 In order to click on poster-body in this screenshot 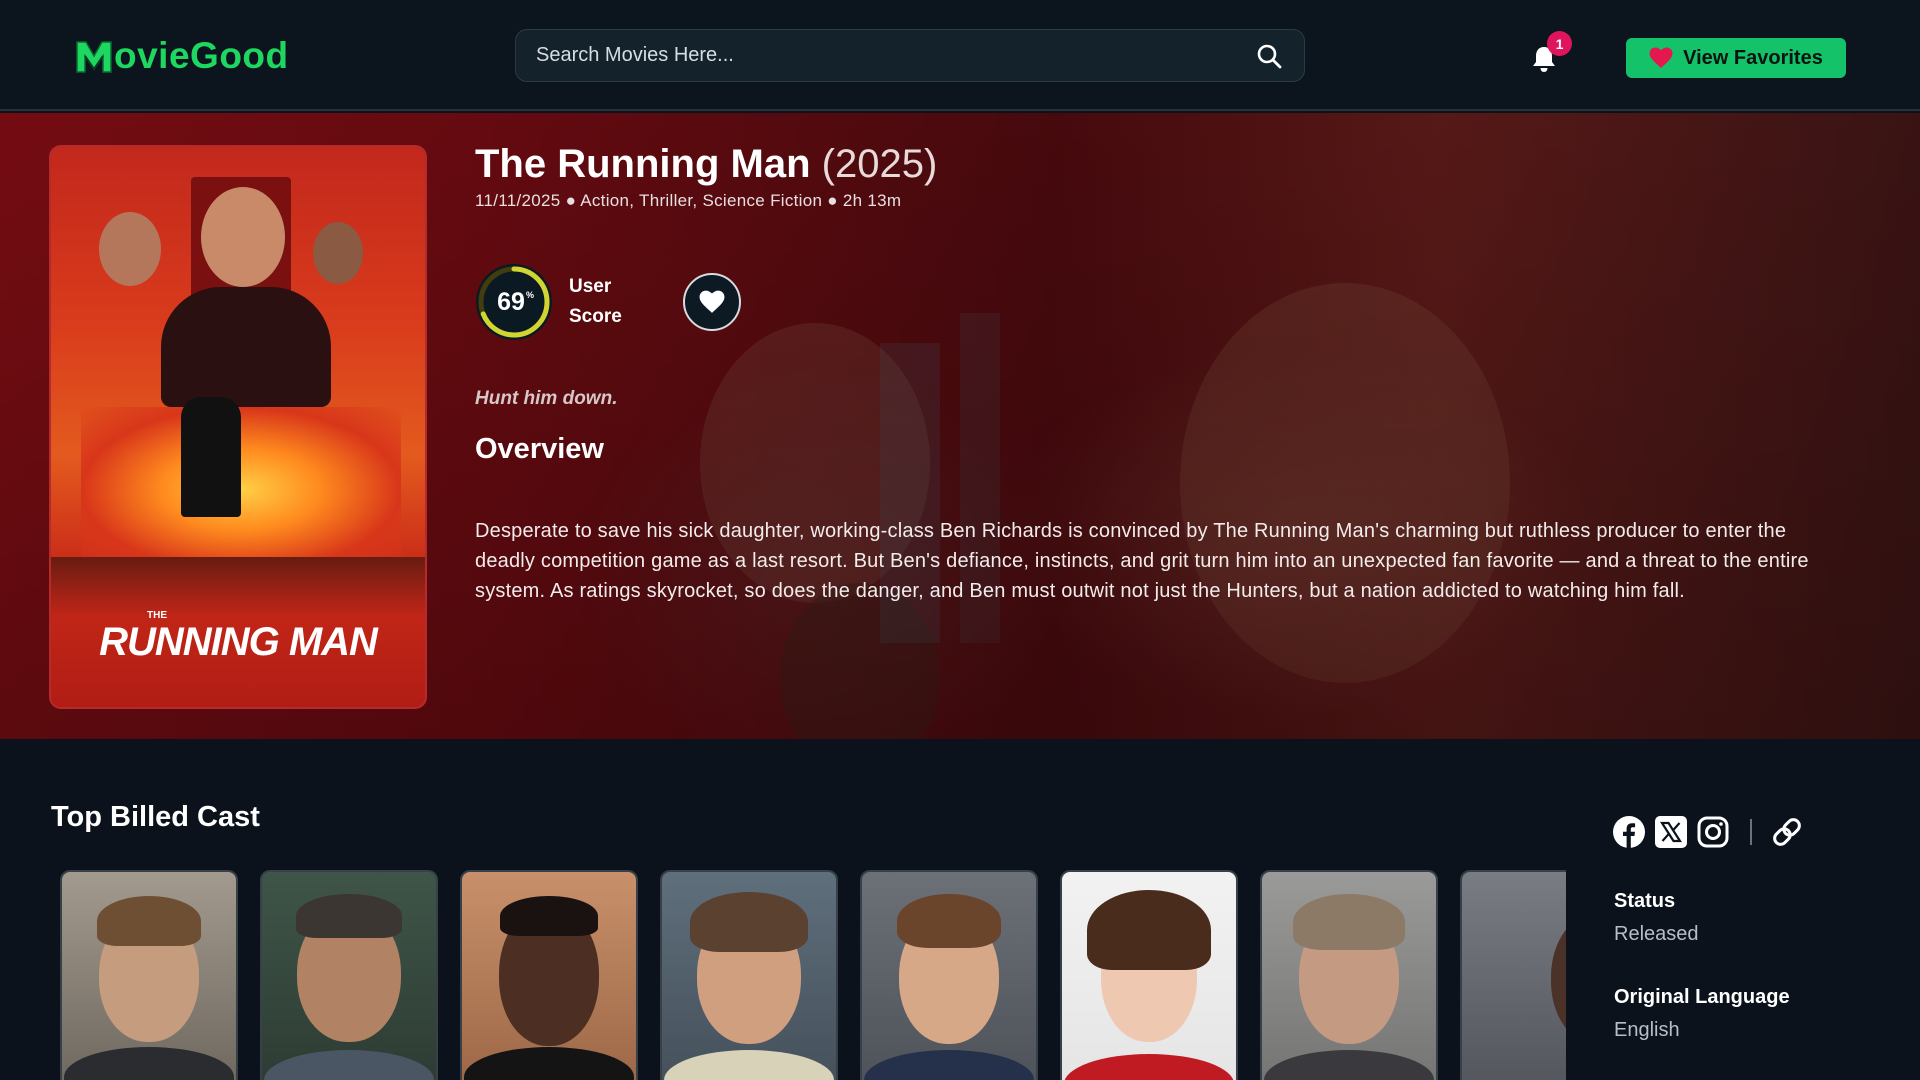, I will do `click(246, 347)`.